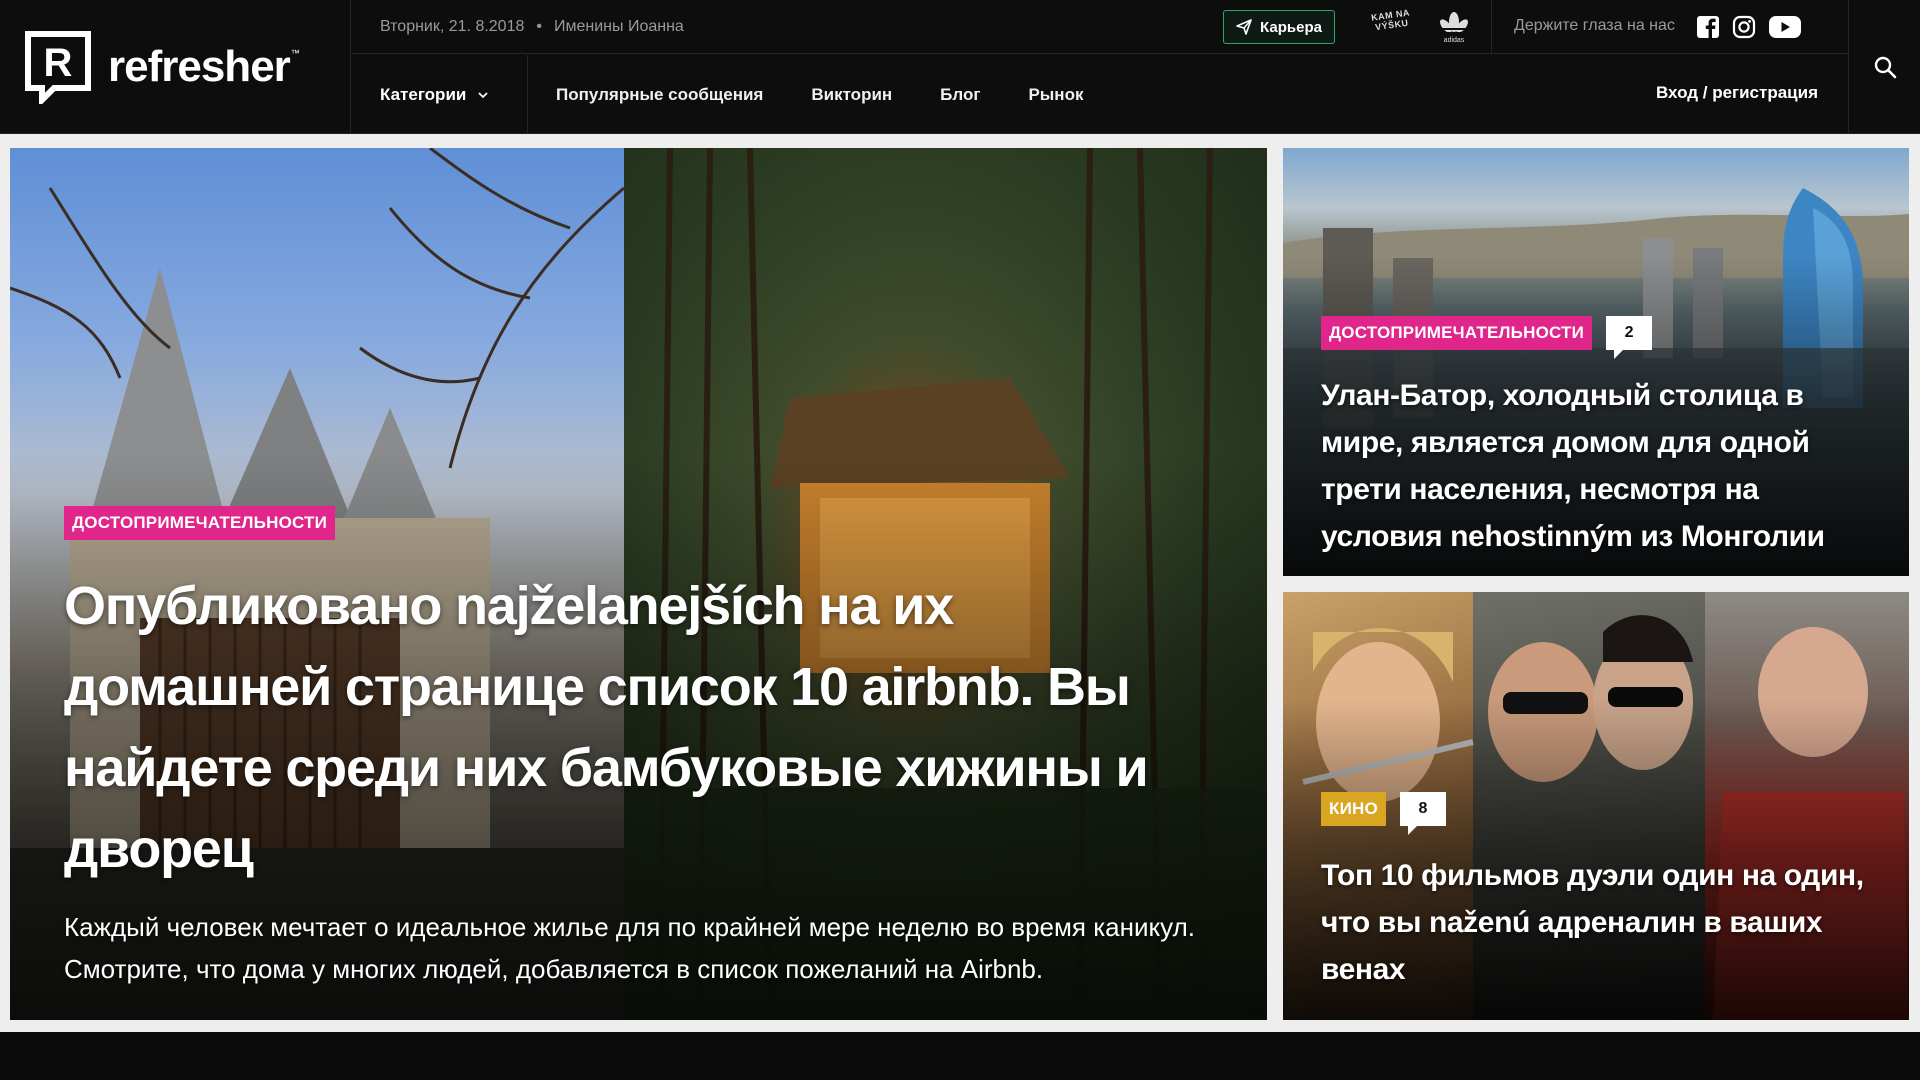  Describe the element at coordinates (423, 94) in the screenshot. I see `categories-label: Категории` at that location.